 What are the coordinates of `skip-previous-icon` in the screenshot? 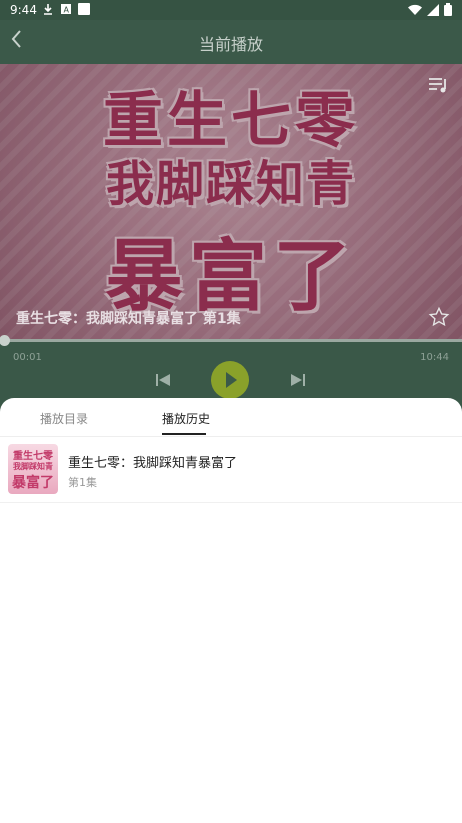 It's located at (163, 380).